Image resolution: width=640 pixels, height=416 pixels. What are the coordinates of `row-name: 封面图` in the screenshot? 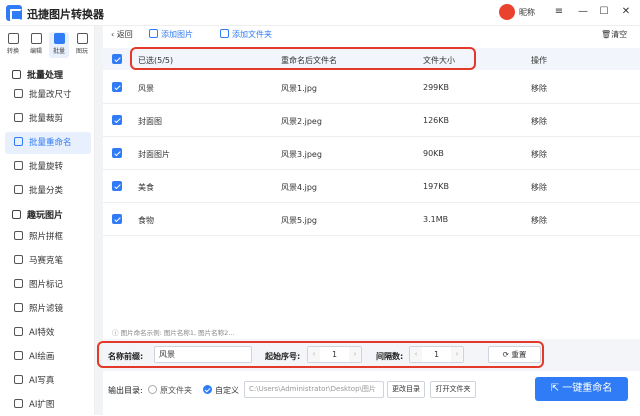 It's located at (150, 121).